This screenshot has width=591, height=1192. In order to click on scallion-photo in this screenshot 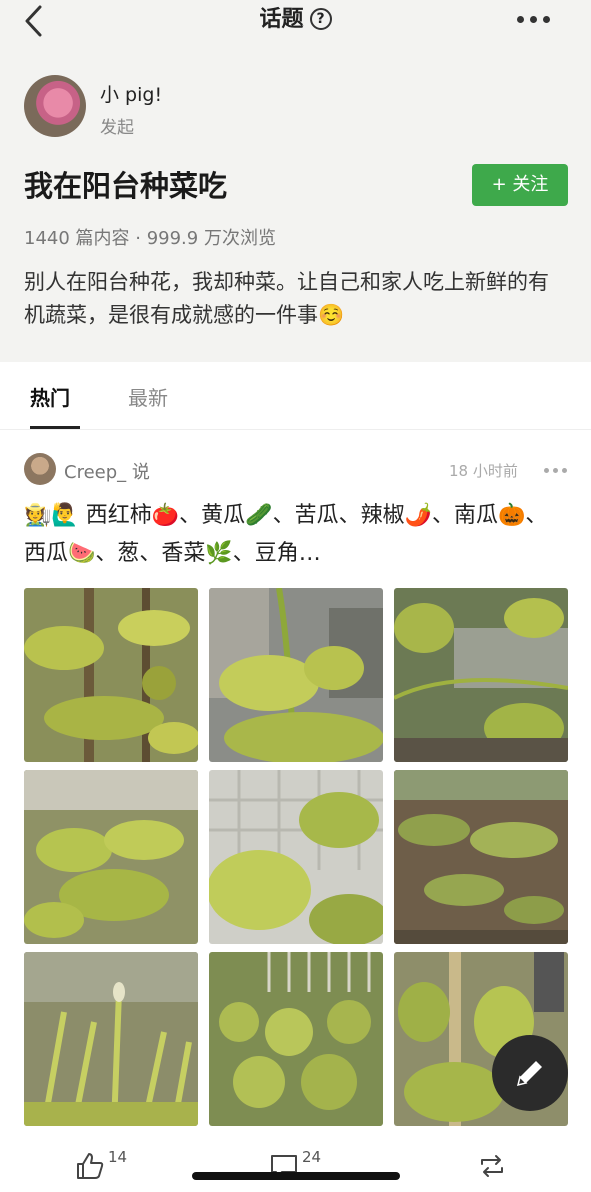, I will do `click(111, 1039)`.